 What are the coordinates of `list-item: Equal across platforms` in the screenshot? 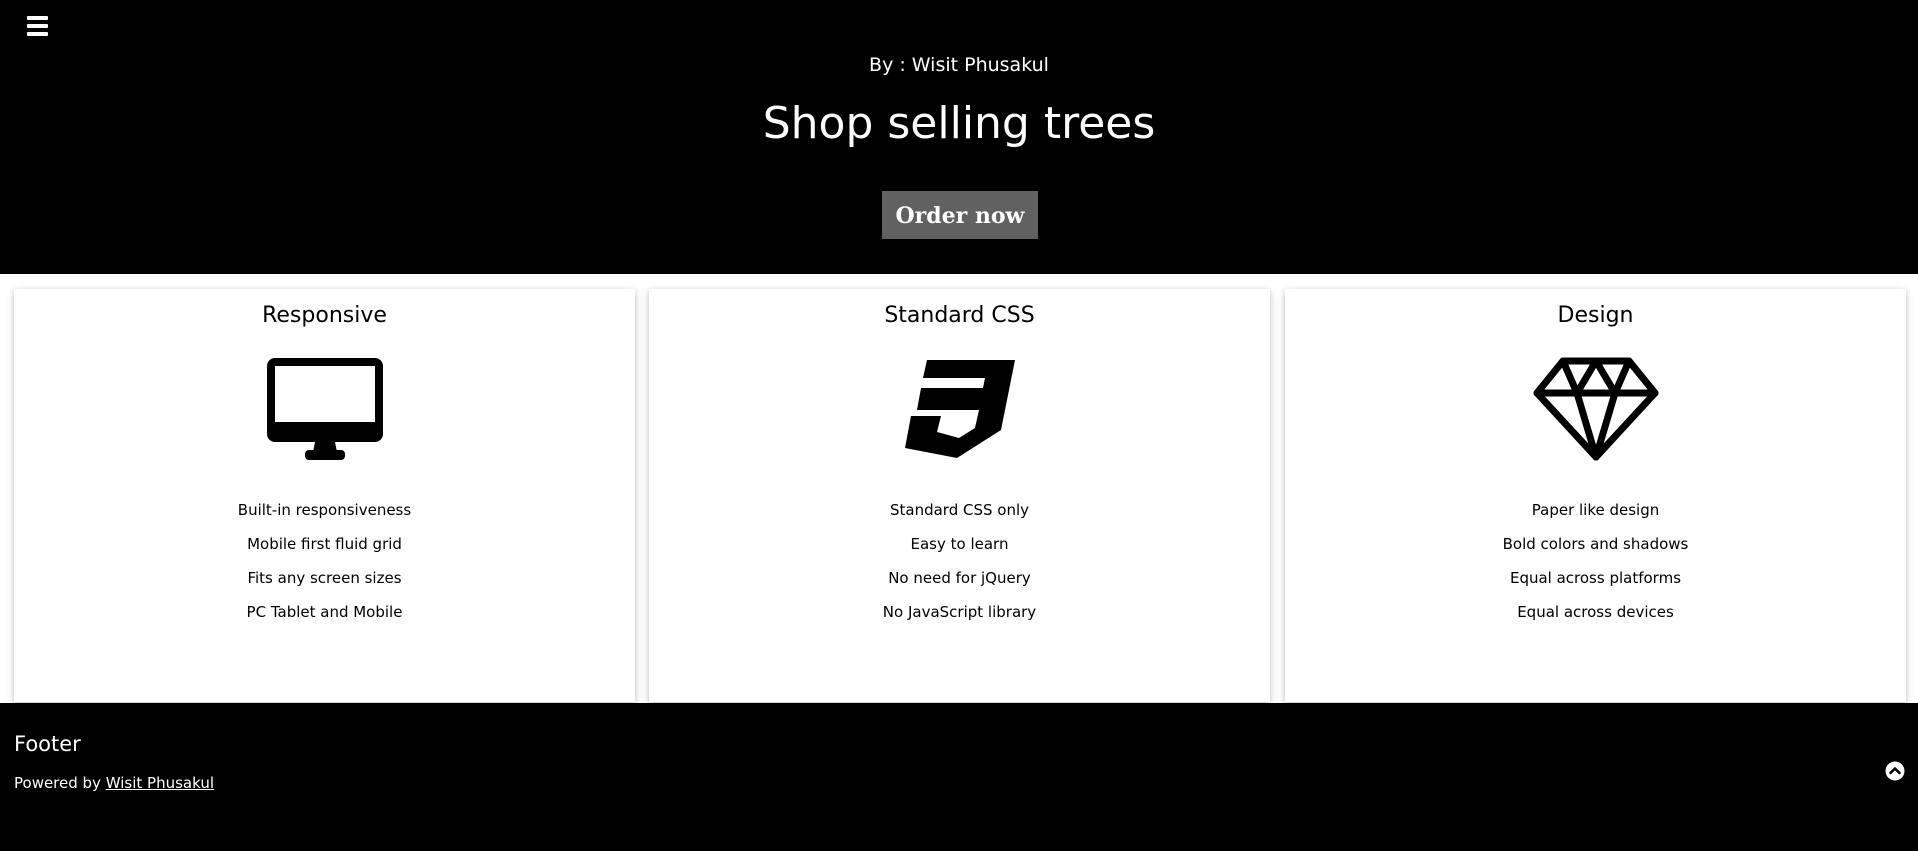 It's located at (1595, 578).